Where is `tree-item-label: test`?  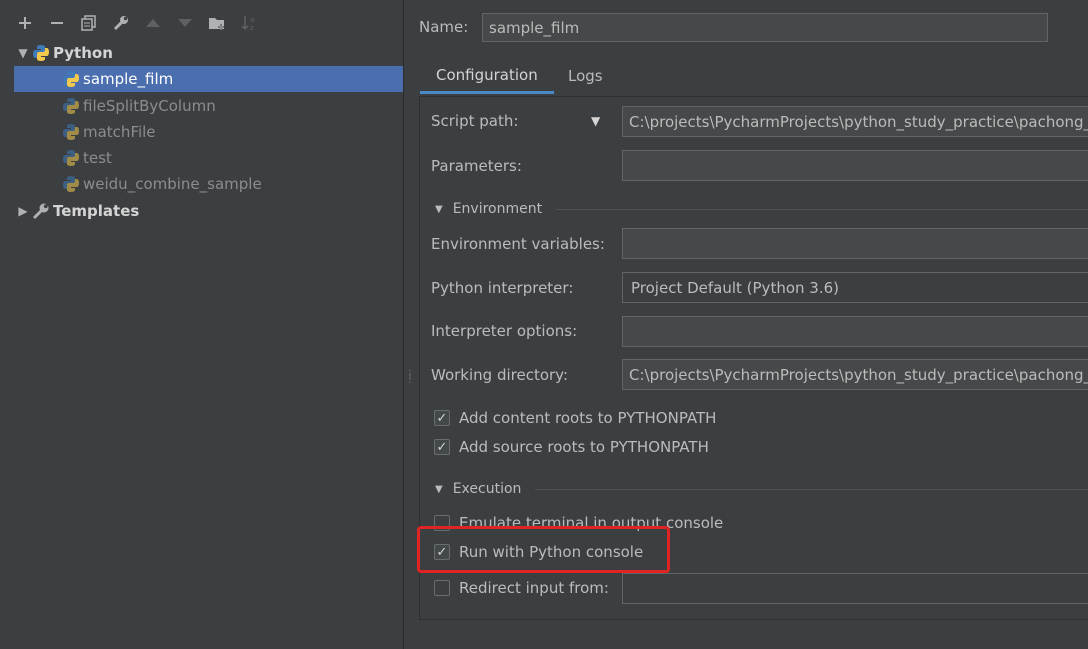 tree-item-label: test is located at coordinates (97, 158).